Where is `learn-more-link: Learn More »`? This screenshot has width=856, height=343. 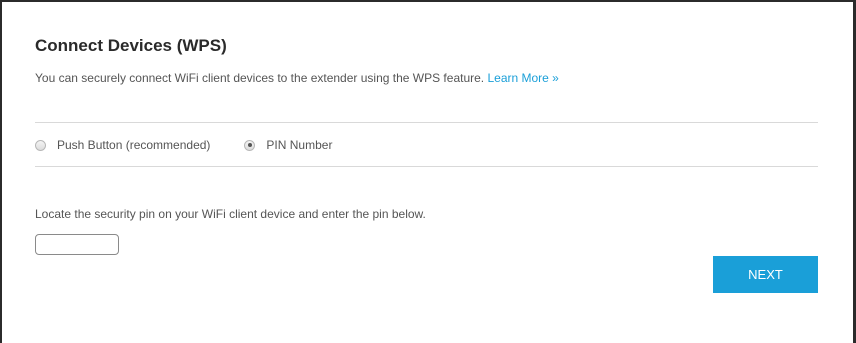 learn-more-link: Learn More » is located at coordinates (522, 78).